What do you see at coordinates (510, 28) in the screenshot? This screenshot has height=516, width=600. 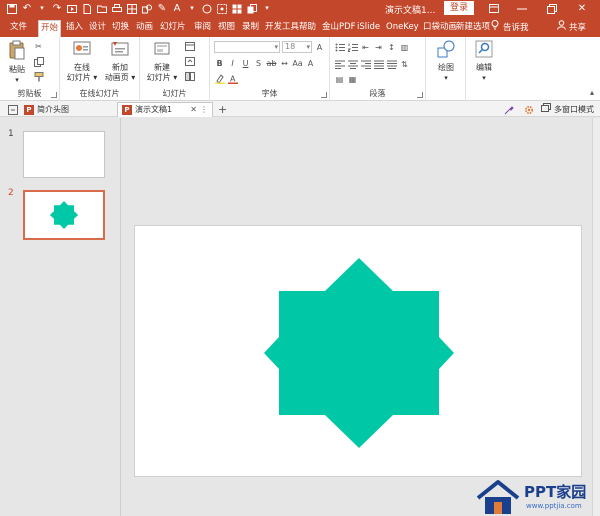 I see `tell-me-search: 告诉我` at bounding box center [510, 28].